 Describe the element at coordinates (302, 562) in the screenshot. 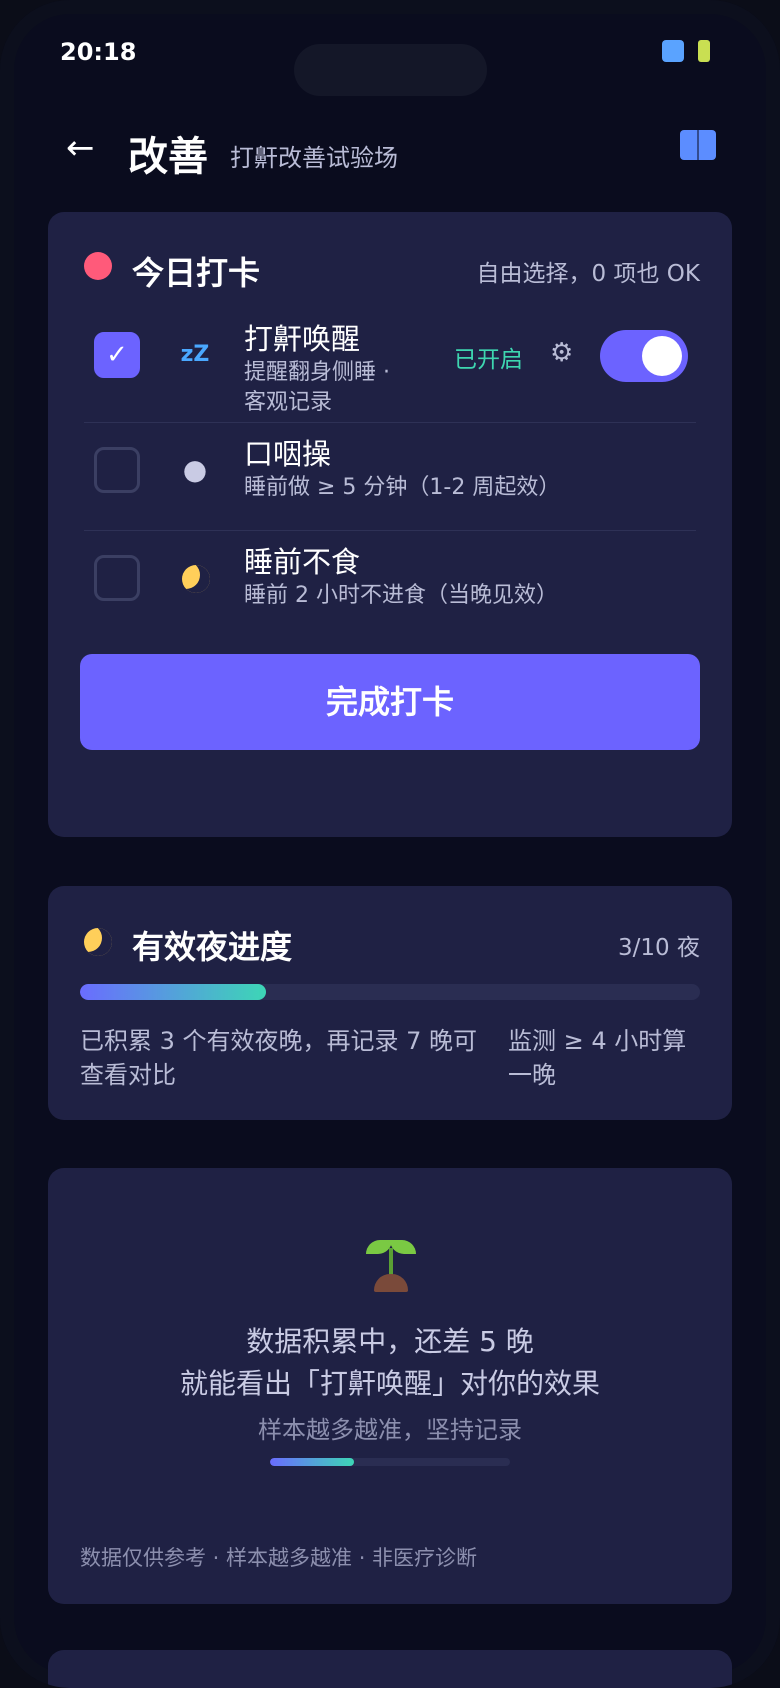

I see `item-title: 睡前不食` at that location.